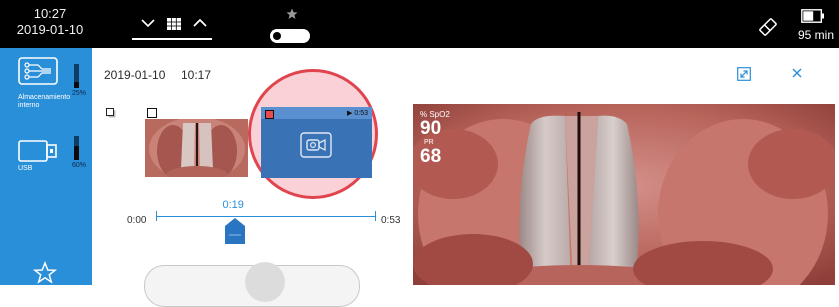 This screenshot has height=307, width=839. I want to click on chevron-up-icon, so click(200, 23).